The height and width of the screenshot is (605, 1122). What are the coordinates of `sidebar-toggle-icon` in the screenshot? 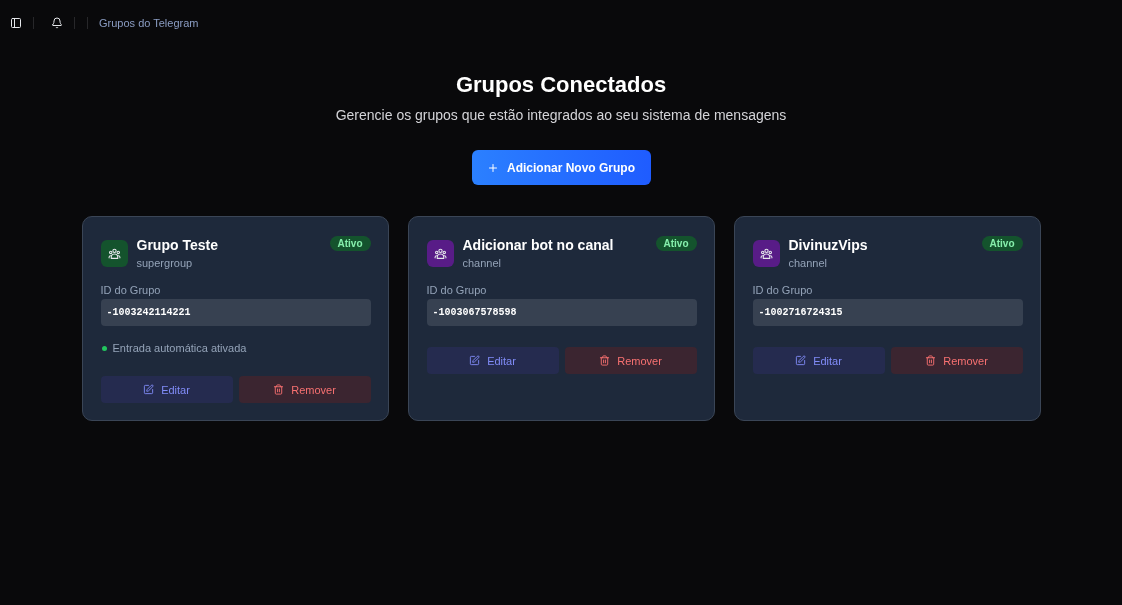 It's located at (16, 23).